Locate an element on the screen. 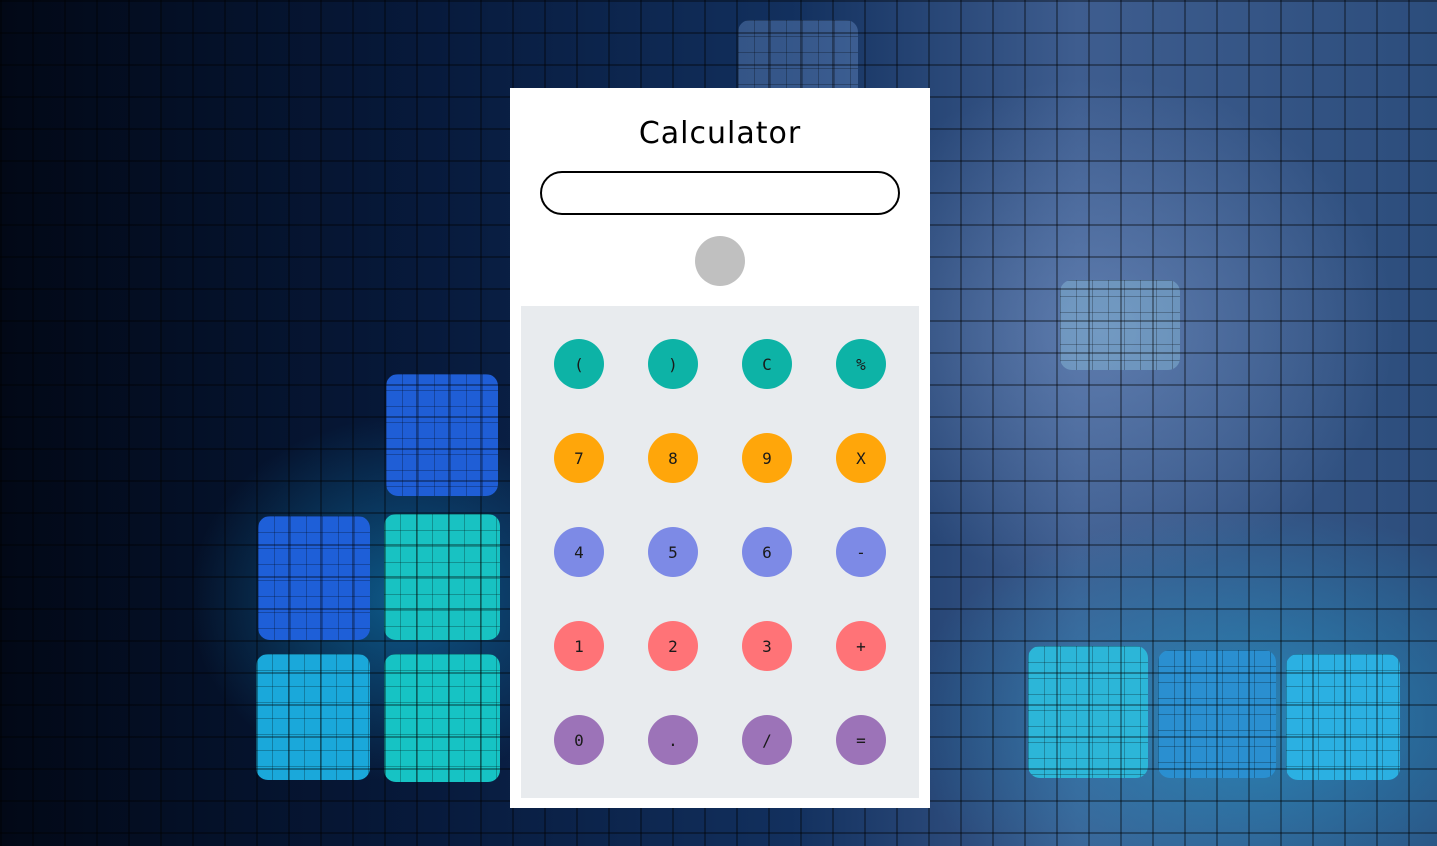 The height and width of the screenshot is (846, 1437). key-digit-7-button: 7 is located at coordinates (579, 458).